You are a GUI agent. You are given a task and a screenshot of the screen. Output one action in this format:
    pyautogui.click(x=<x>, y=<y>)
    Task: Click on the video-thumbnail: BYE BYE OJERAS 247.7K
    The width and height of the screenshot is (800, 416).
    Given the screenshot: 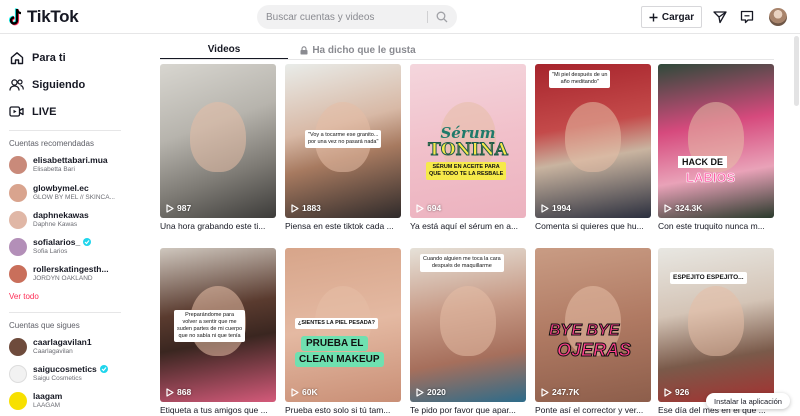 What is the action you would take?
    pyautogui.click(x=593, y=325)
    